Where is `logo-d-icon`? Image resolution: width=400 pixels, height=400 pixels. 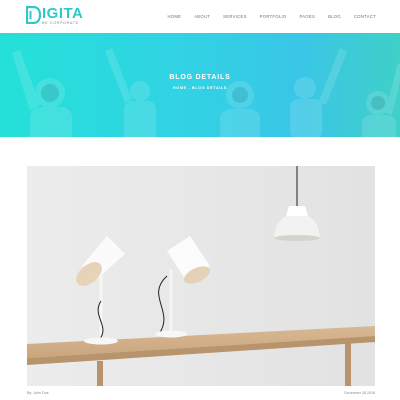 logo-d-icon is located at coordinates (33, 15).